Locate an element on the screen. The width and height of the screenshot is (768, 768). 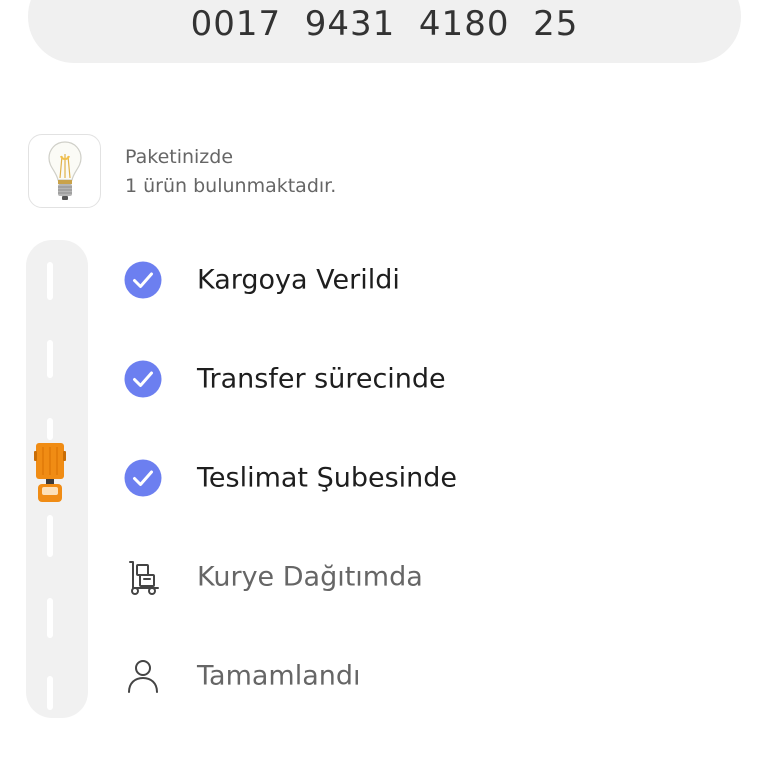
package-info: Paketinizde 1 ürün bulunmaktadır. is located at coordinates (230, 172).